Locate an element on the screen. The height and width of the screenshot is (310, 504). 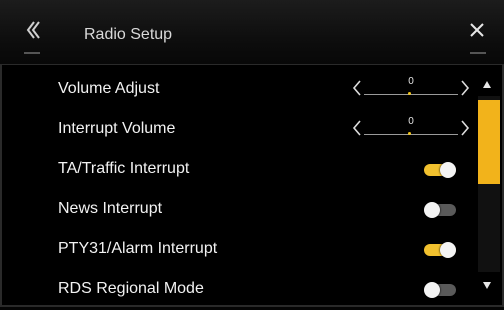
ta-traffic-toggle is located at coordinates (440, 170).